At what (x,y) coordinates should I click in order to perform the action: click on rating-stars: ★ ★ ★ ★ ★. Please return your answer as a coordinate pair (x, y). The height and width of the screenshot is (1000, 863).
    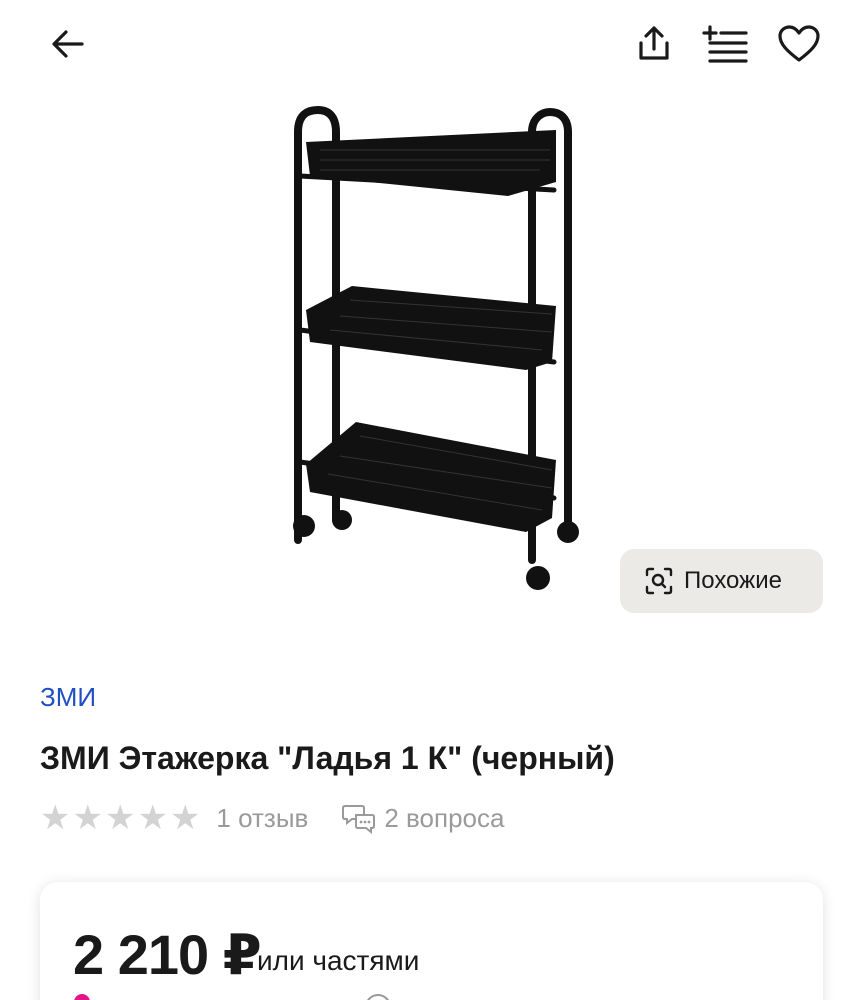
    Looking at the image, I should click on (120, 818).